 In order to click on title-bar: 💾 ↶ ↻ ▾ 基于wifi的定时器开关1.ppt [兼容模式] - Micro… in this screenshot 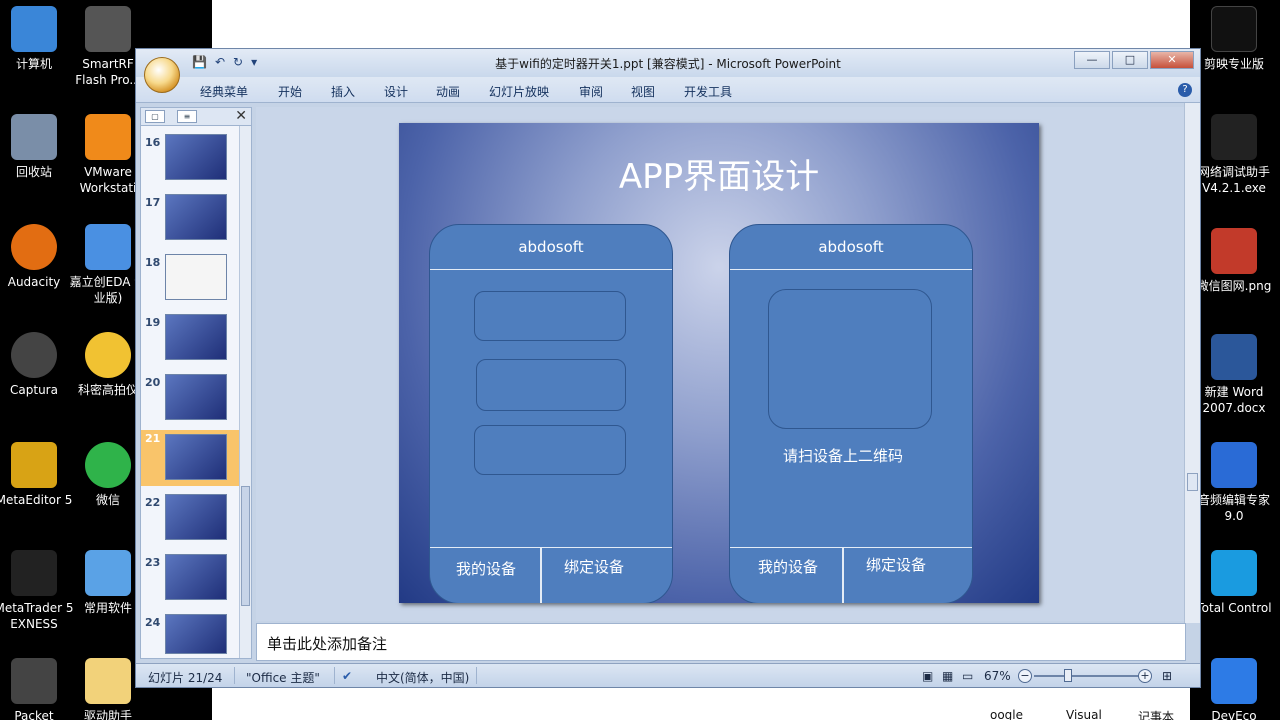, I will do `click(668, 63)`.